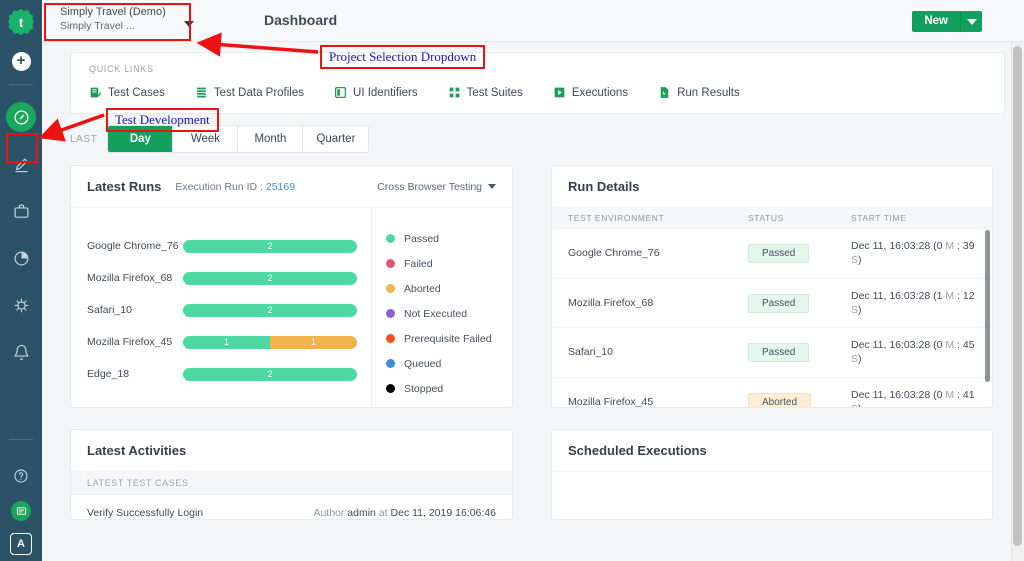  I want to click on arrow-to-test-development, so click(71, 127).